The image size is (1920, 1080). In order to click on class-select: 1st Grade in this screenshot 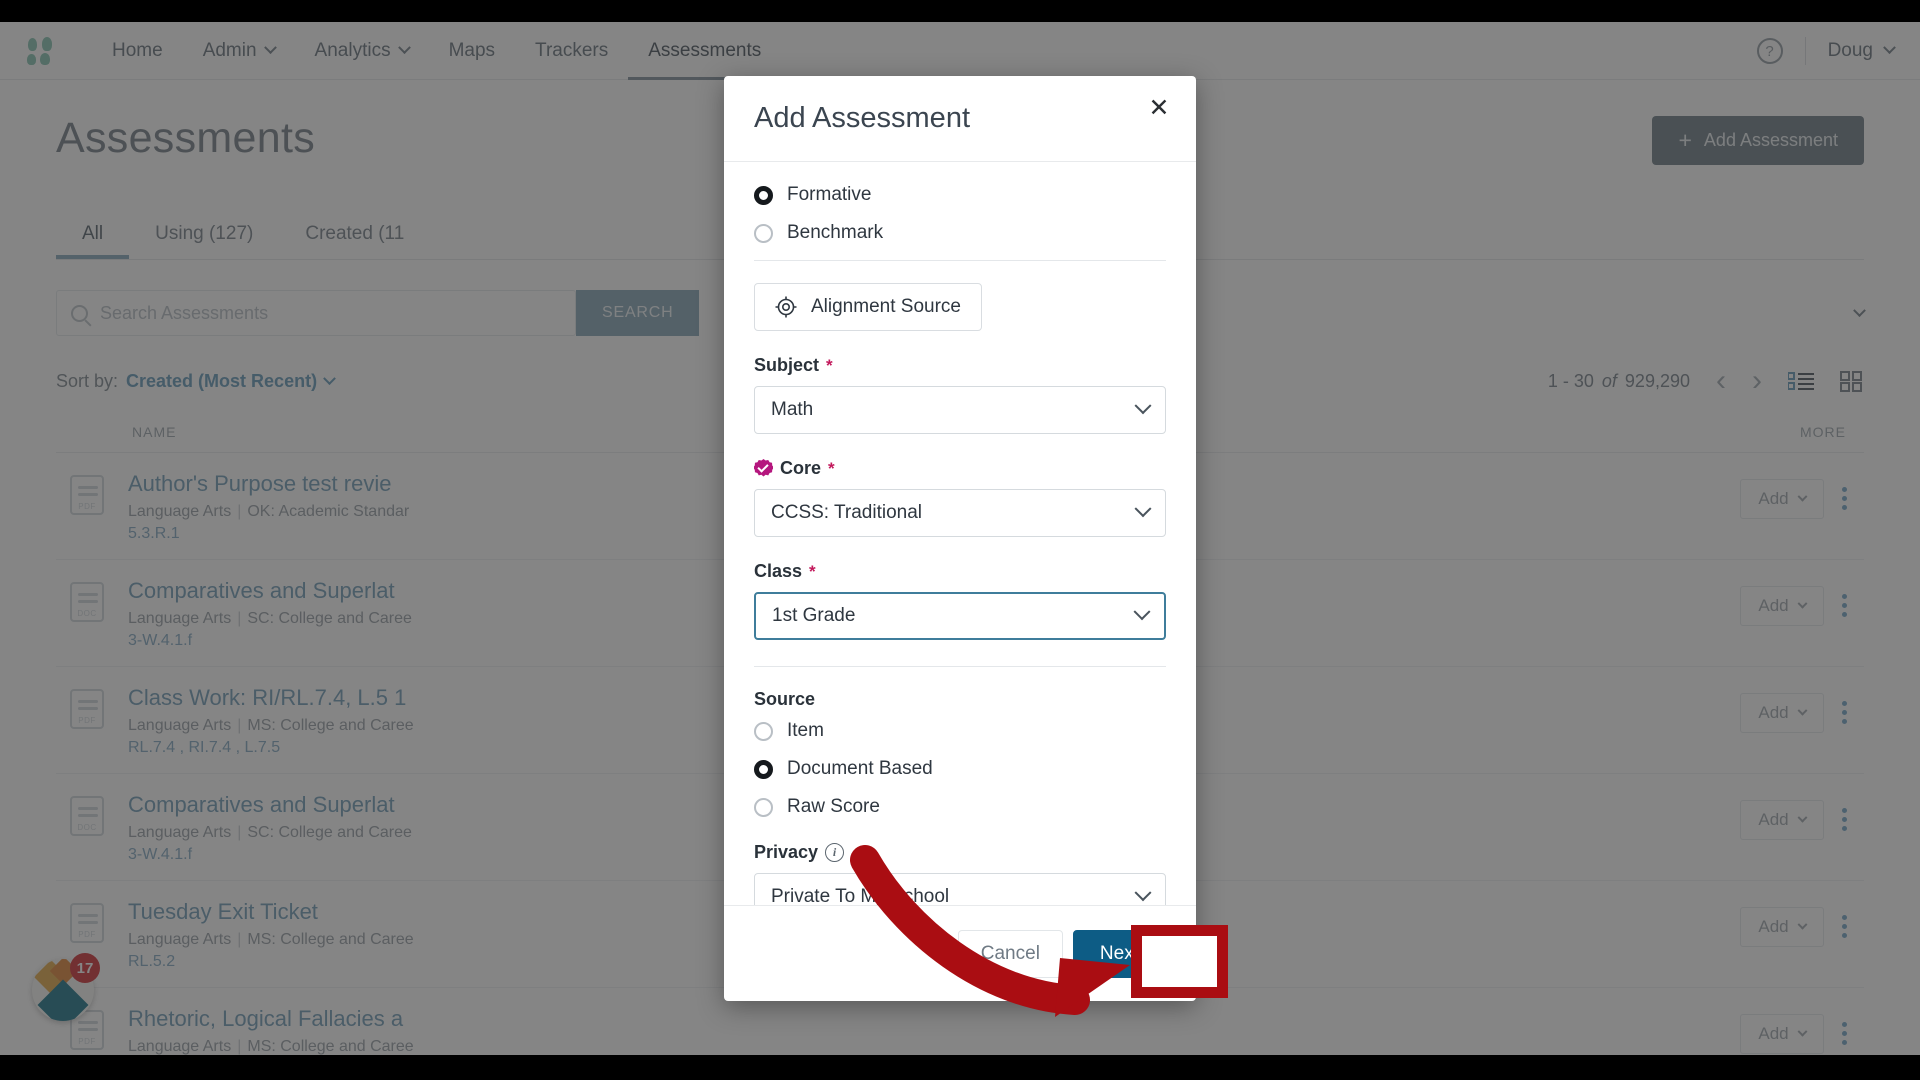, I will do `click(960, 616)`.